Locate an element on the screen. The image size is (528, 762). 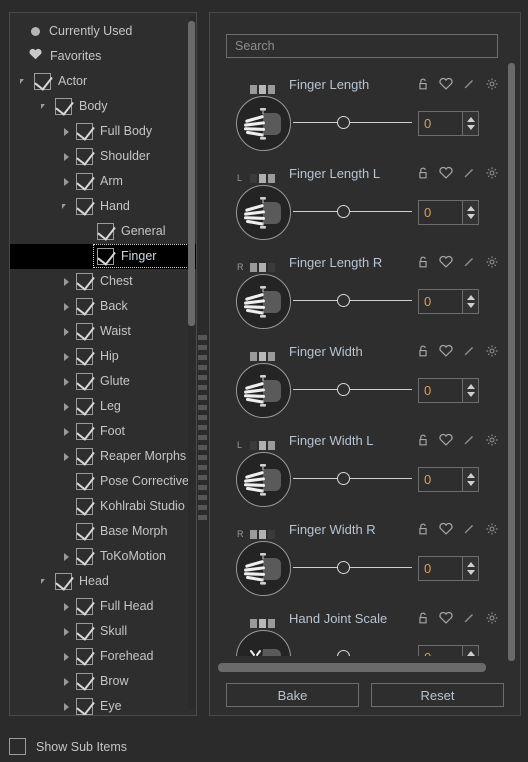
tree-item-skull: Skull is located at coordinates (103, 631).